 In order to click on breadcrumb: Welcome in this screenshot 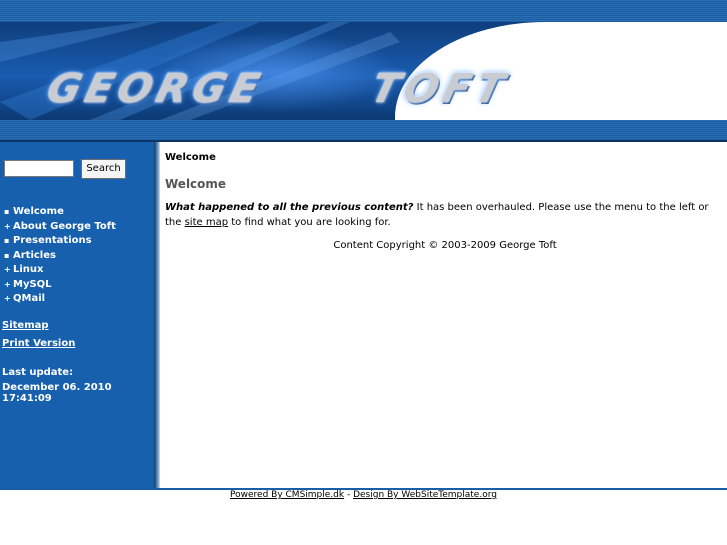, I will do `click(190, 157)`.